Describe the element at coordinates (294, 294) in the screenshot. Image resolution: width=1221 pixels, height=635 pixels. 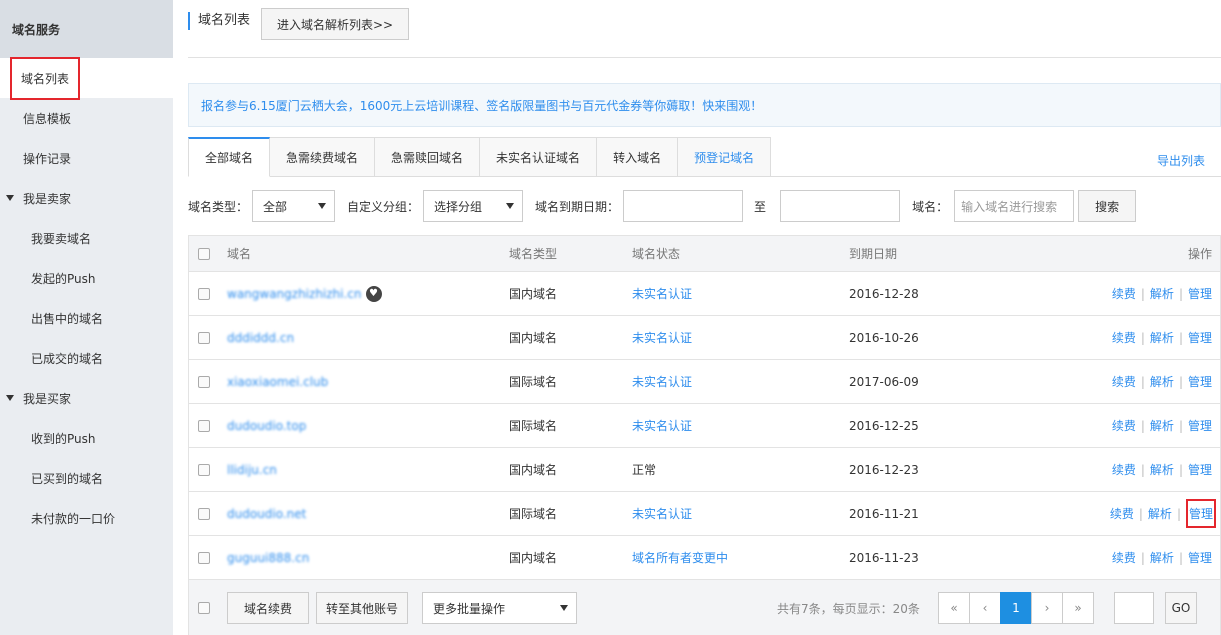
I see `domain-name: wangwangzhizhizhi.cn` at that location.